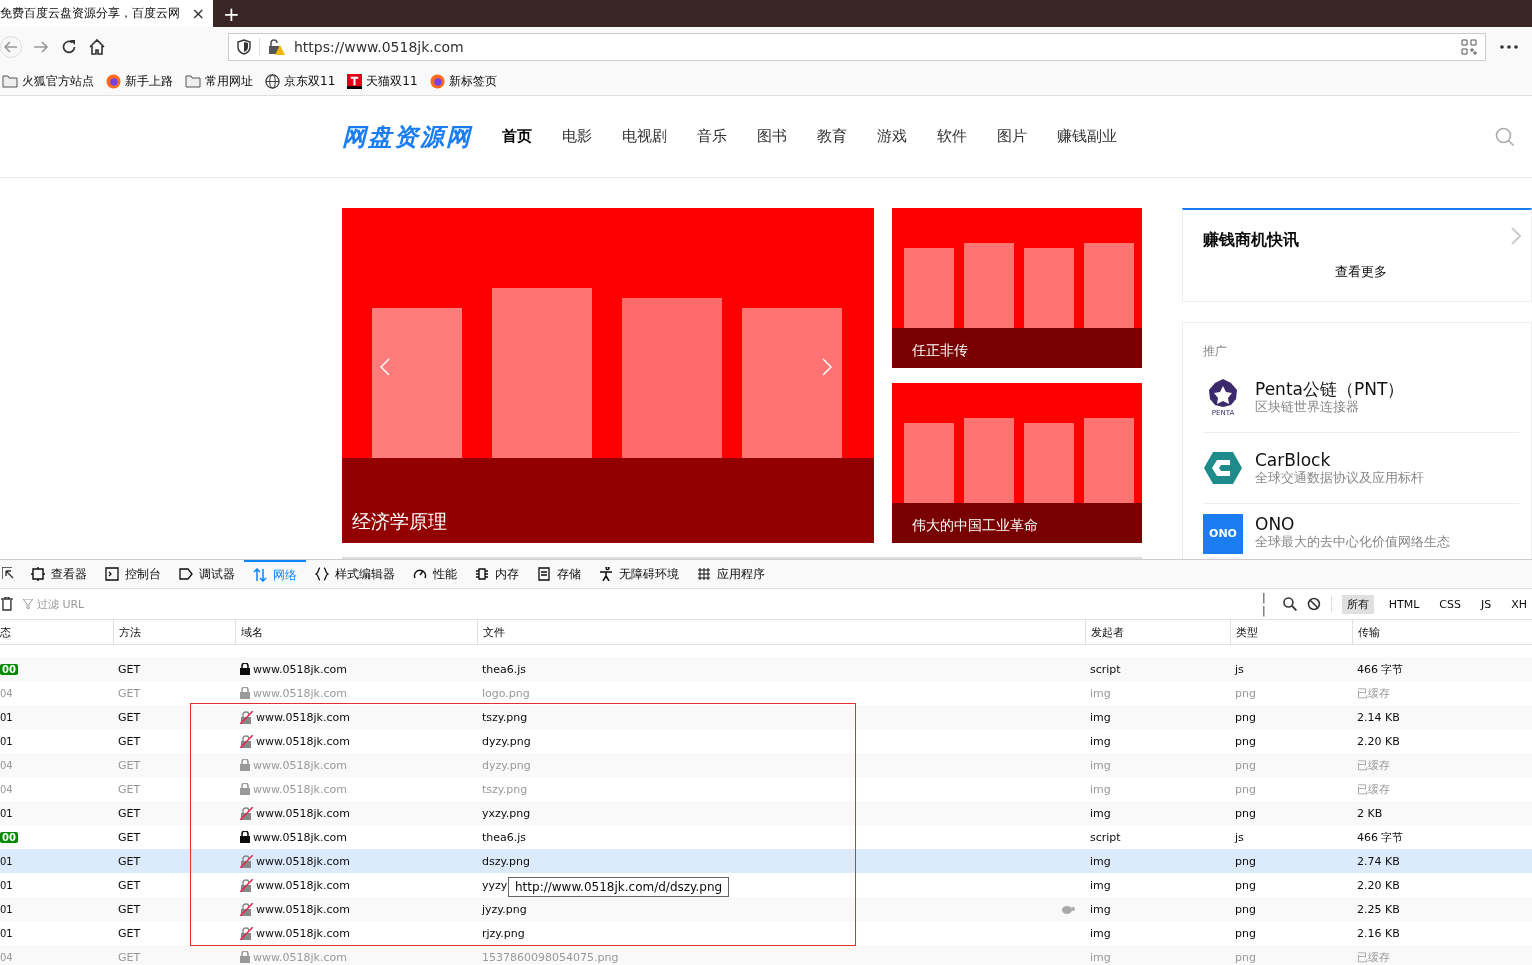 The width and height of the screenshot is (1532, 965). I want to click on promo-name: Penta公链（PNT）, so click(1330, 389).